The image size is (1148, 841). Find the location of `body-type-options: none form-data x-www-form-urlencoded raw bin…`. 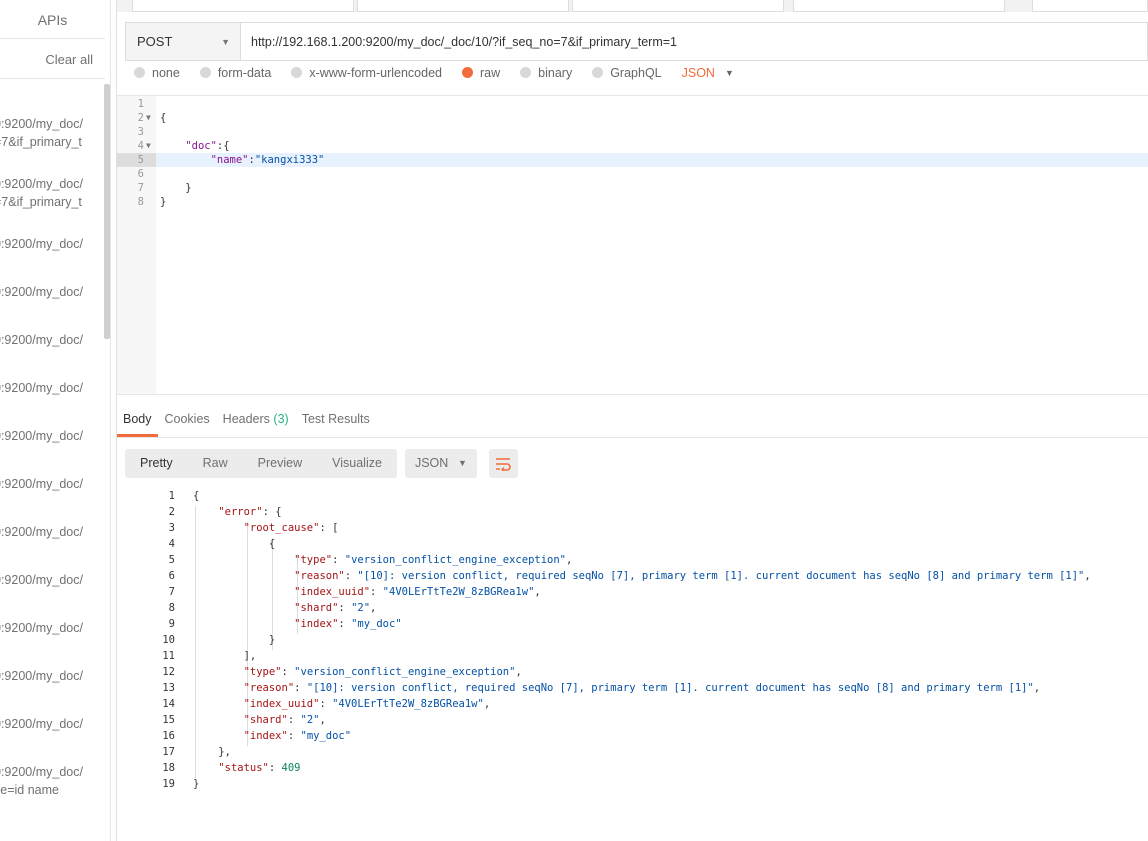

body-type-options: none form-data x-www-form-urlencoded raw bin… is located at coordinates (444, 72).